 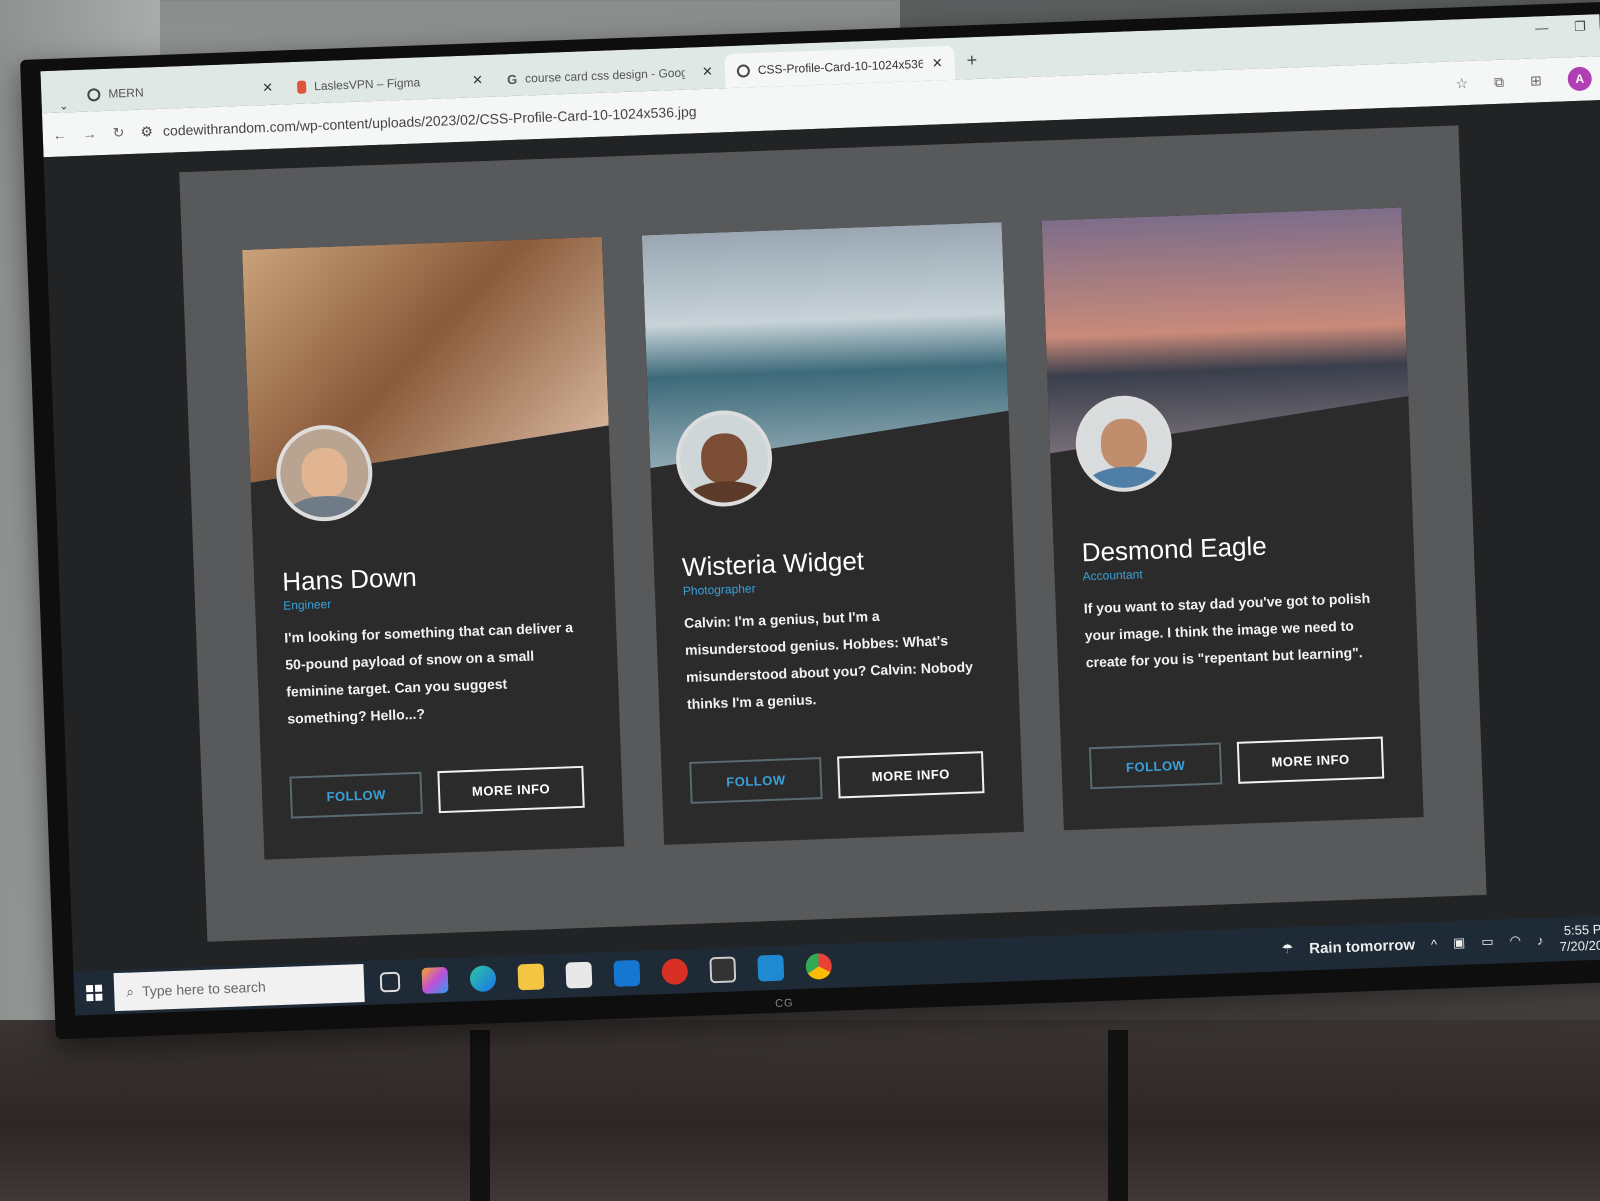 I want to click on mail-icon, so click(x=675, y=972).